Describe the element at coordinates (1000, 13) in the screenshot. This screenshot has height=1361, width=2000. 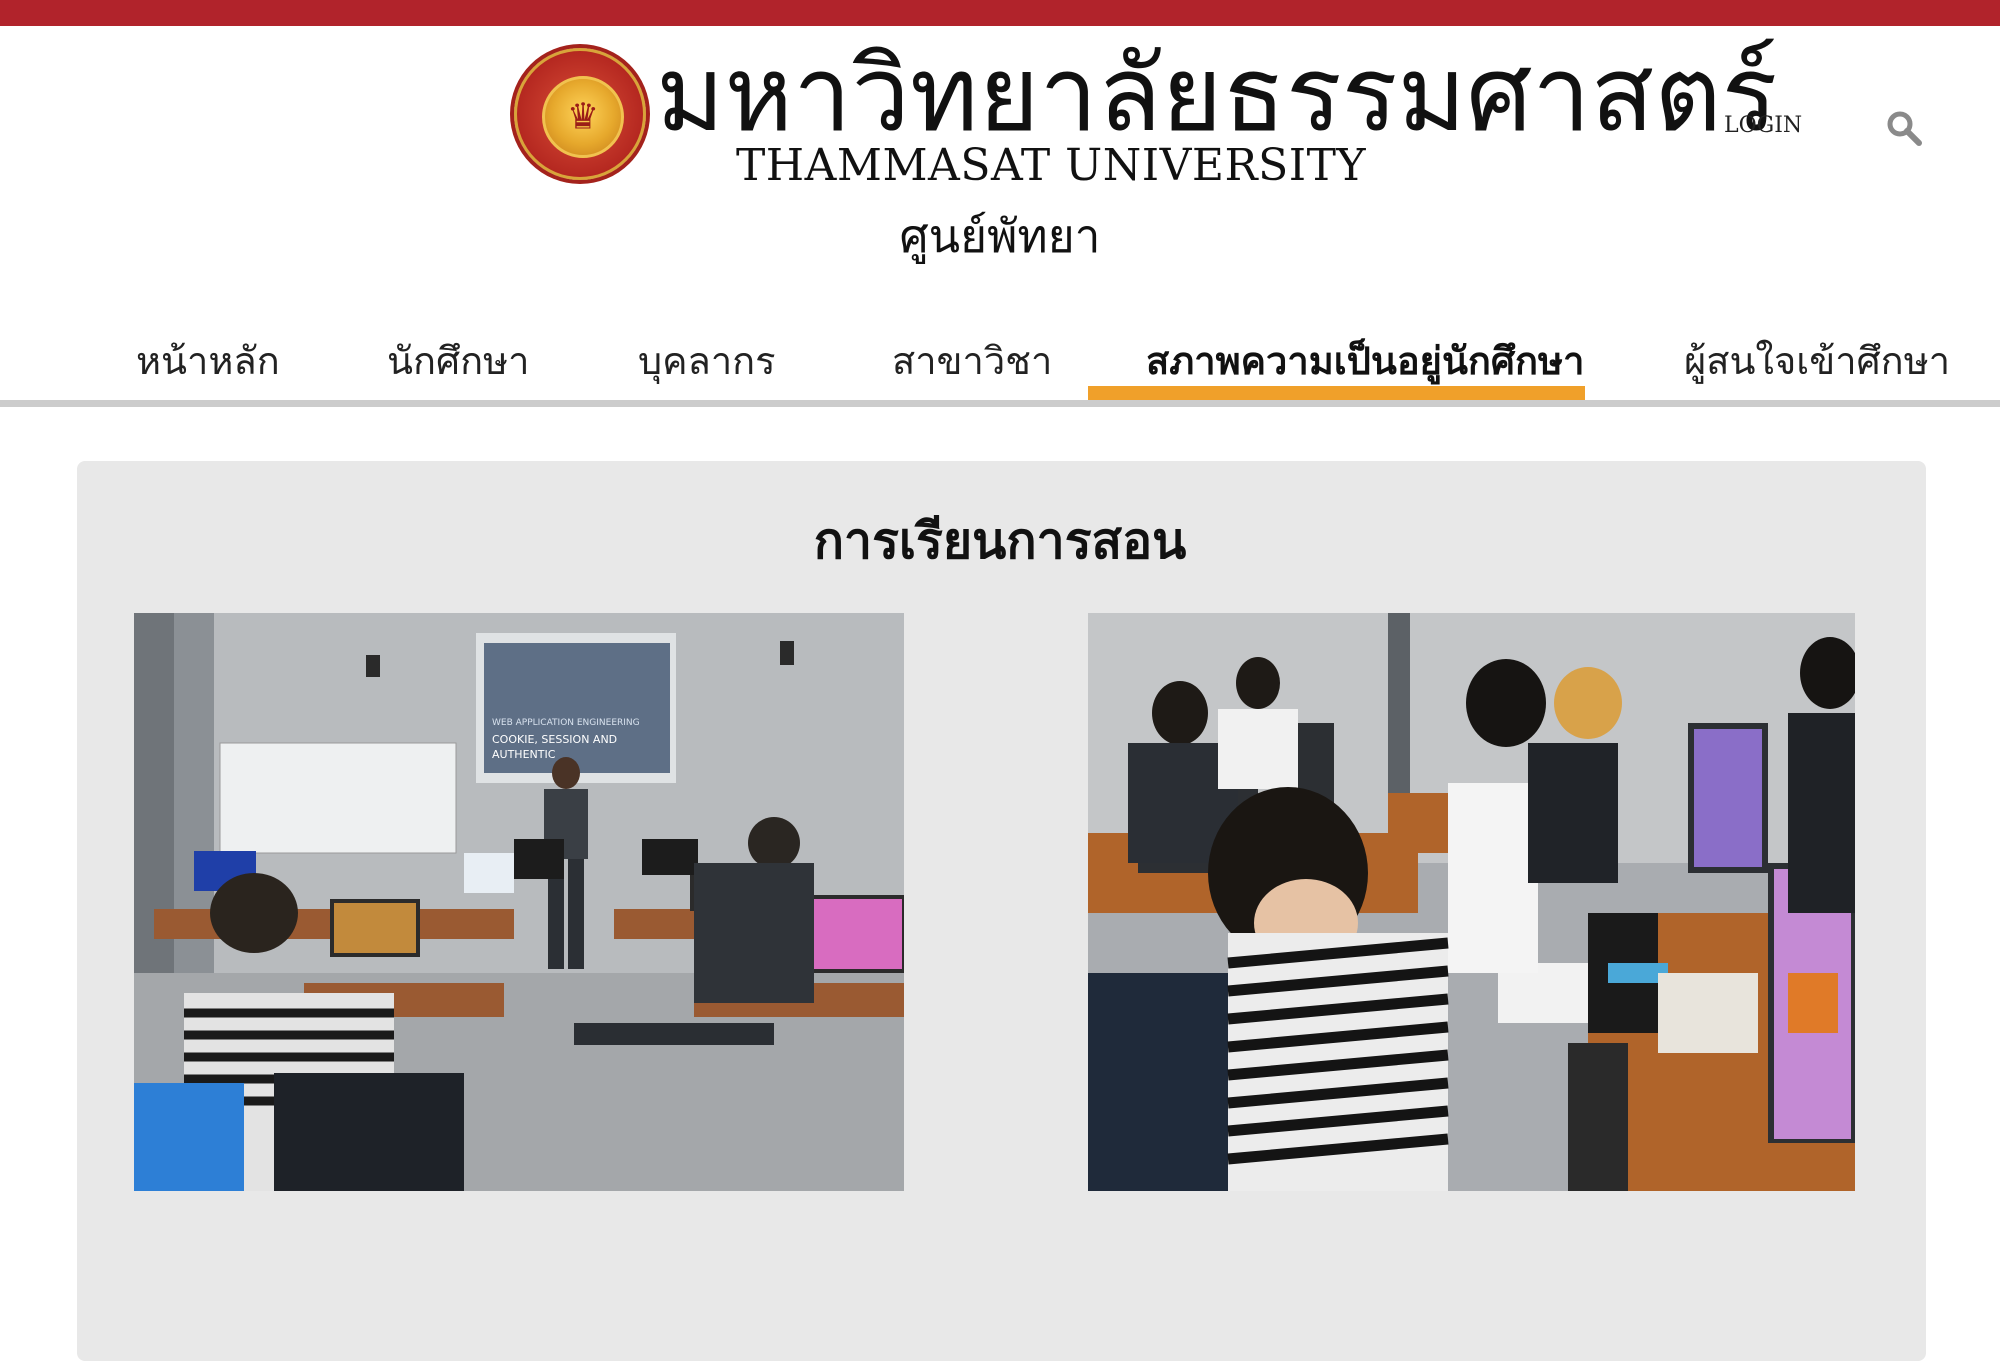
I see `top-accent-bar` at that location.